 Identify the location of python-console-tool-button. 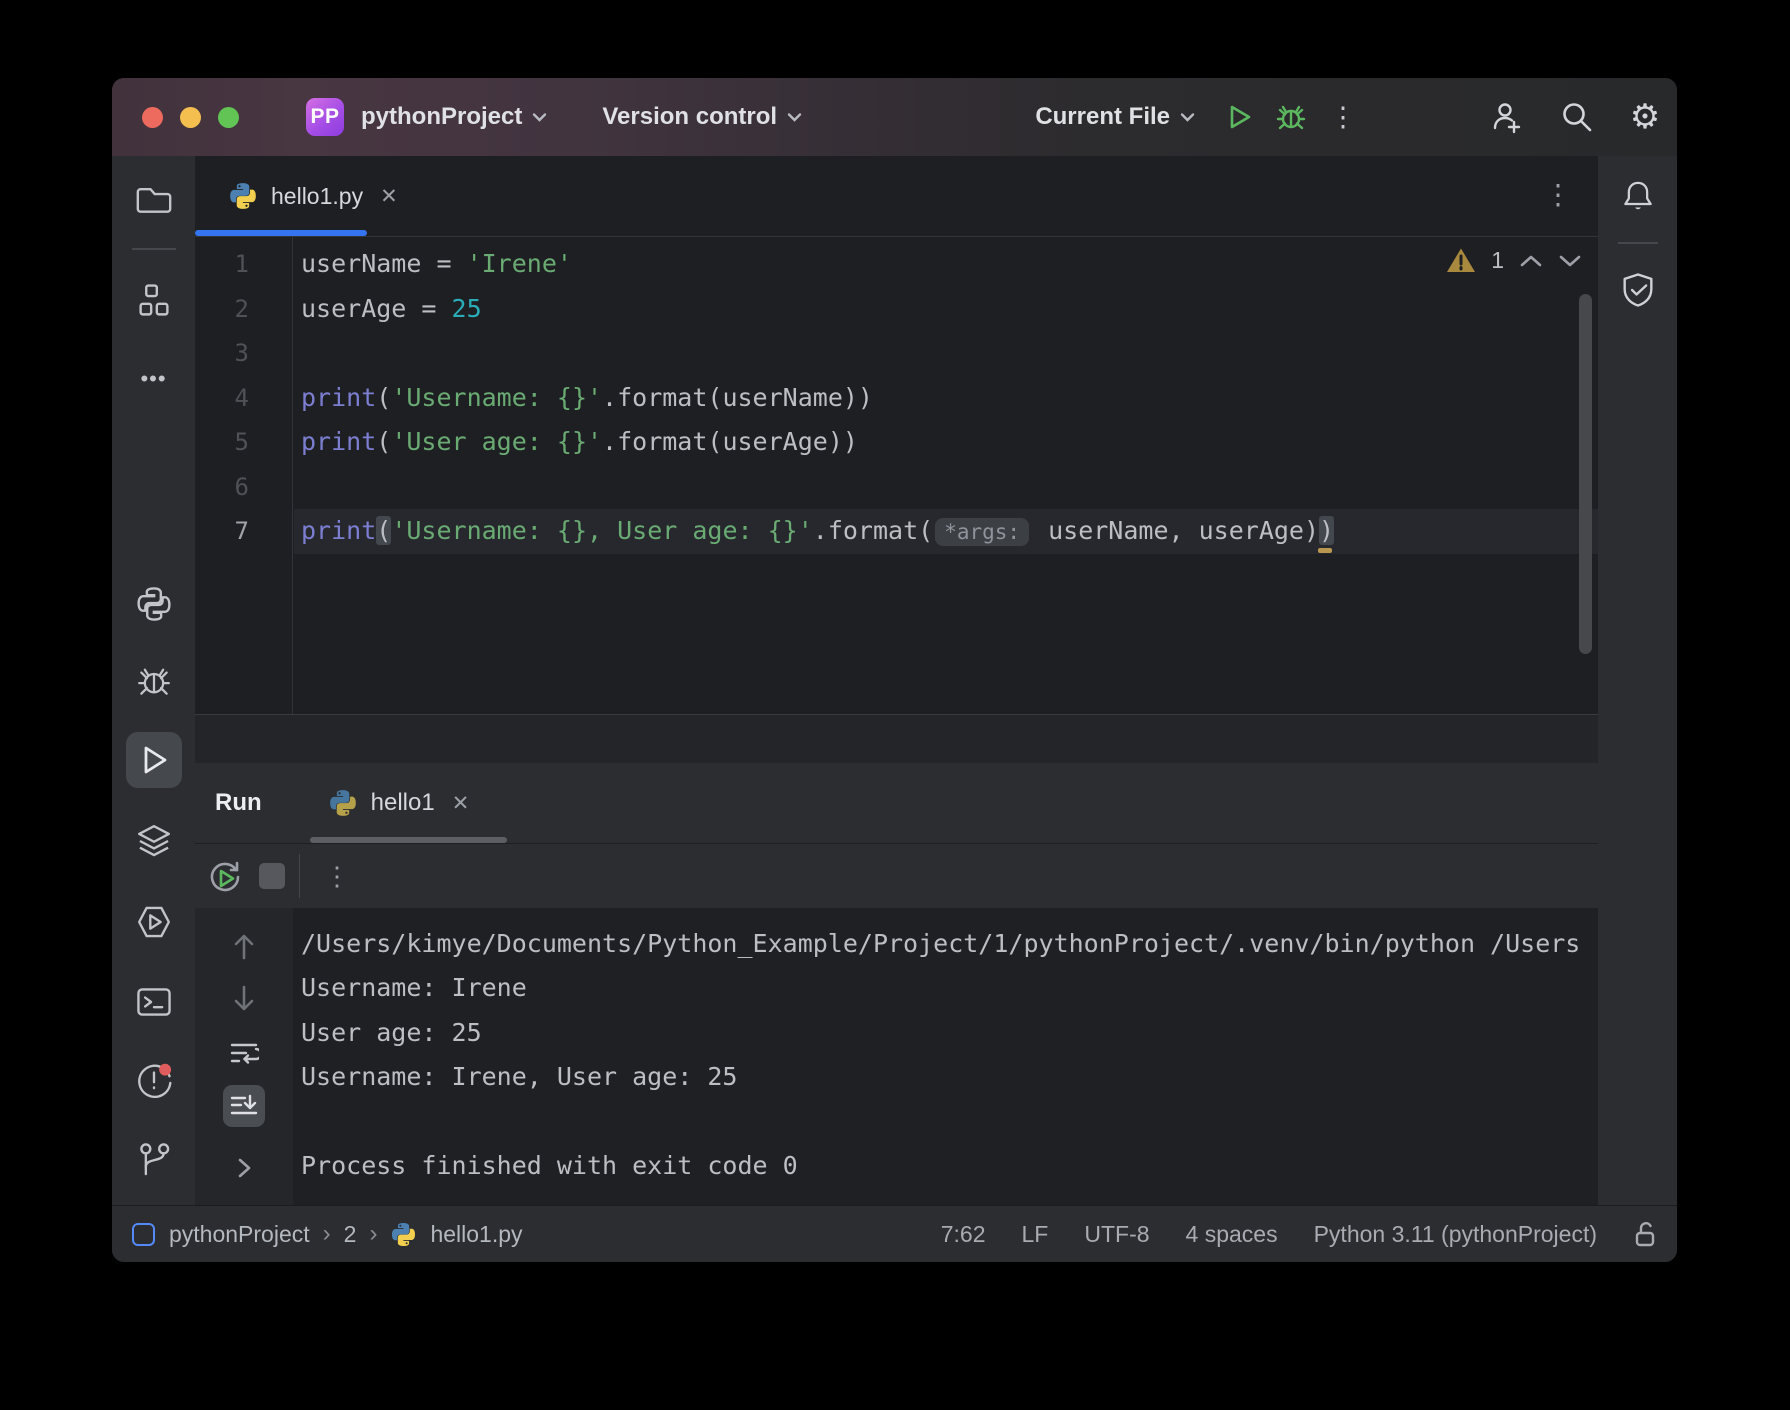
(153, 922).